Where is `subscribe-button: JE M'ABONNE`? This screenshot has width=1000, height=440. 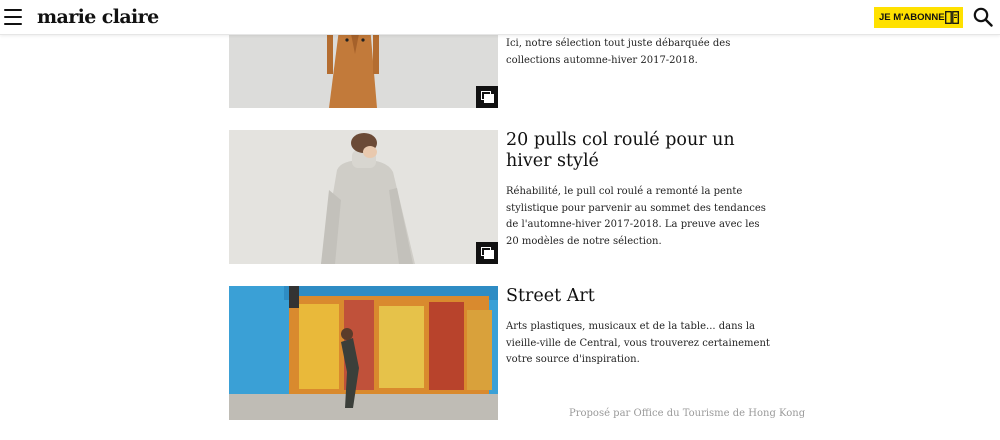
subscribe-button: JE M'ABONNE is located at coordinates (918, 17).